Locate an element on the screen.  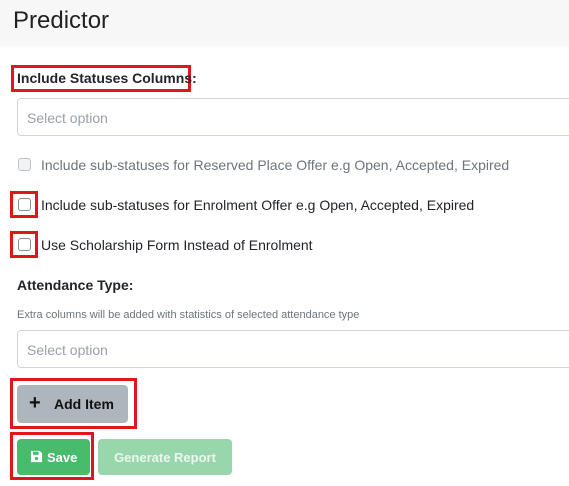
page-title: Predictor is located at coordinates (61, 20).